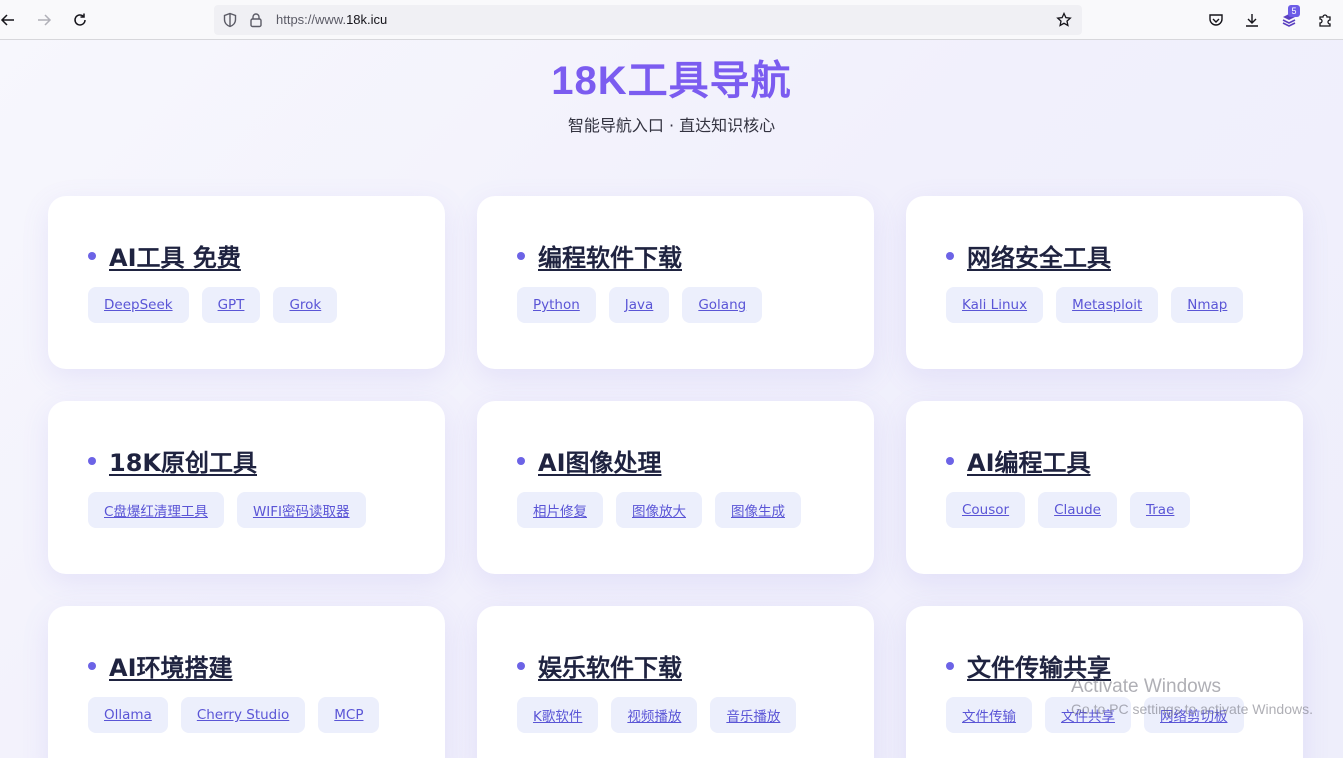 This screenshot has height=758, width=1343. What do you see at coordinates (10, 20) in the screenshot?
I see `back-arrow-icon` at bounding box center [10, 20].